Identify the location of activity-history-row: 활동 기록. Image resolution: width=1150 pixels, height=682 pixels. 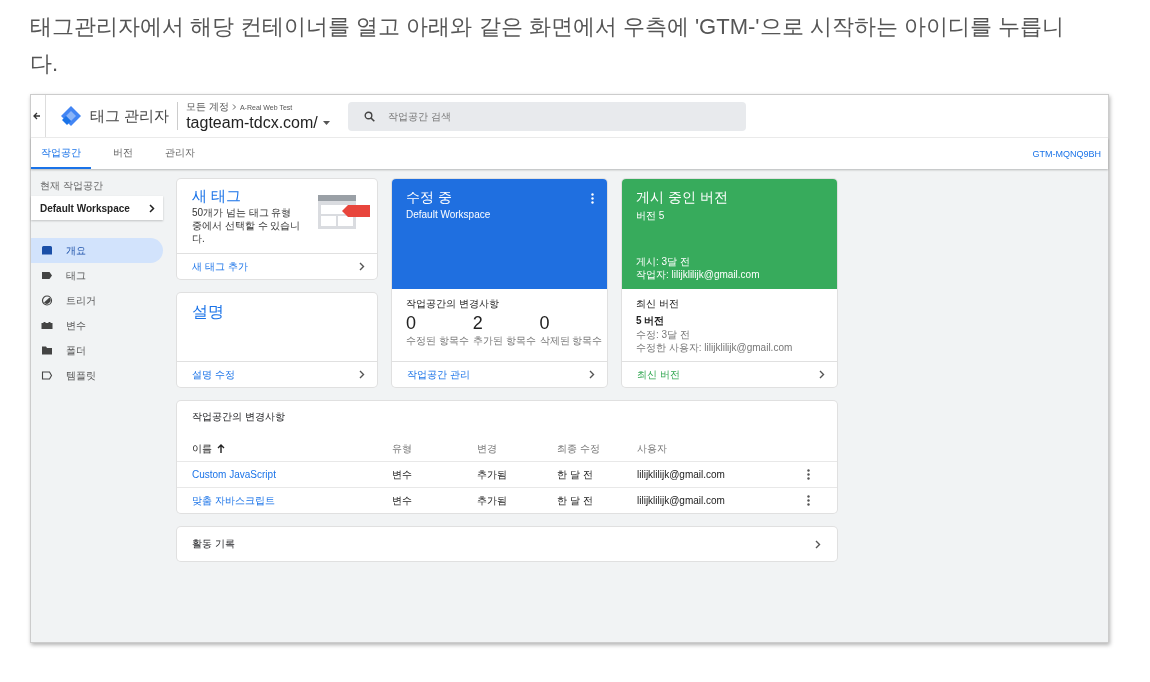
(507, 544).